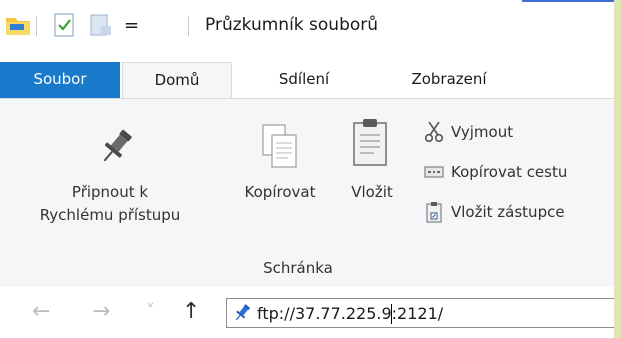 The height and width of the screenshot is (338, 621). I want to click on copy-button: Kopírovat, so click(280, 169).